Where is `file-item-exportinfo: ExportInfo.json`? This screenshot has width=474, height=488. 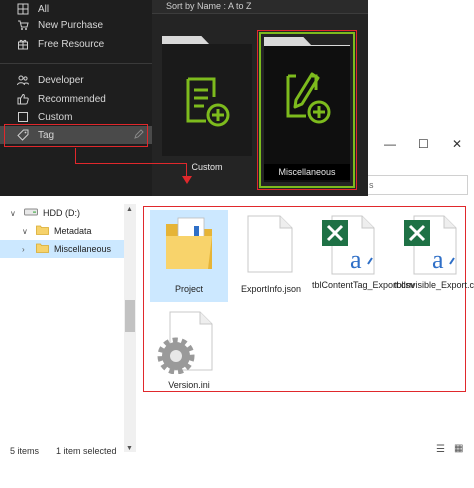 file-item-exportinfo: ExportInfo.json is located at coordinates (271, 256).